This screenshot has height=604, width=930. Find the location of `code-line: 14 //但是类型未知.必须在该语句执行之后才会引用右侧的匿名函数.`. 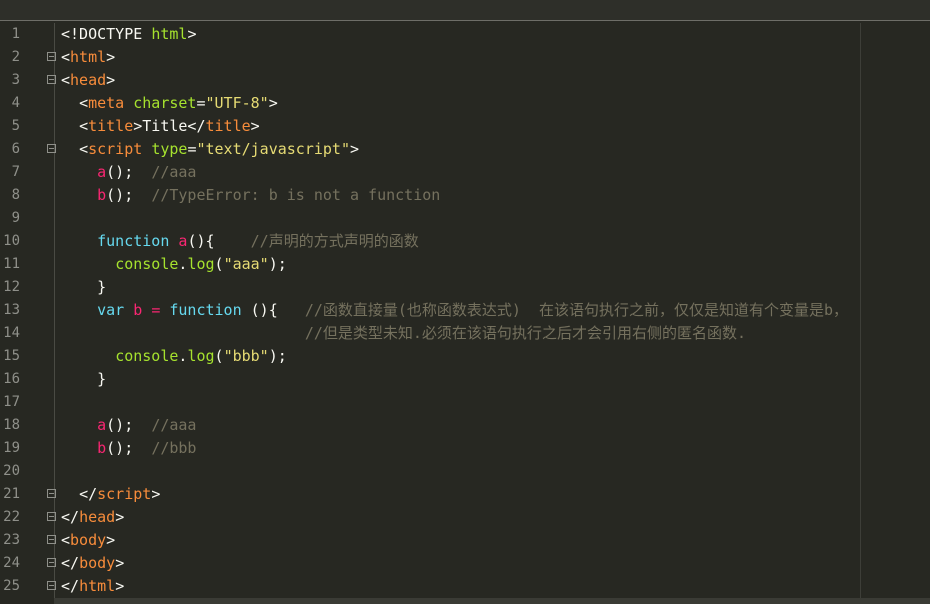

code-line: 14 //但是类型未知.必须在该语句执行之后才会引用右侧的匿名函数. is located at coordinates (465, 333).